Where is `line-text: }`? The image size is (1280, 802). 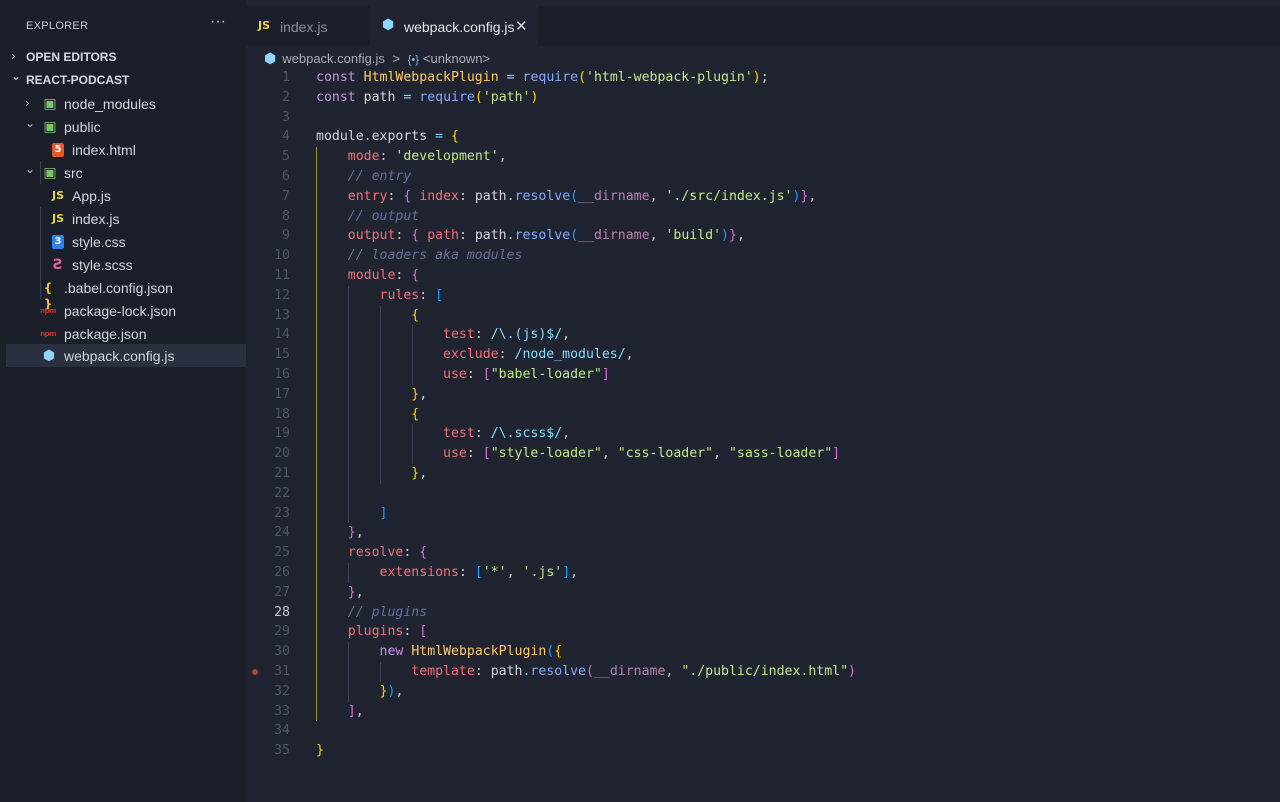 line-text: } is located at coordinates (320, 751).